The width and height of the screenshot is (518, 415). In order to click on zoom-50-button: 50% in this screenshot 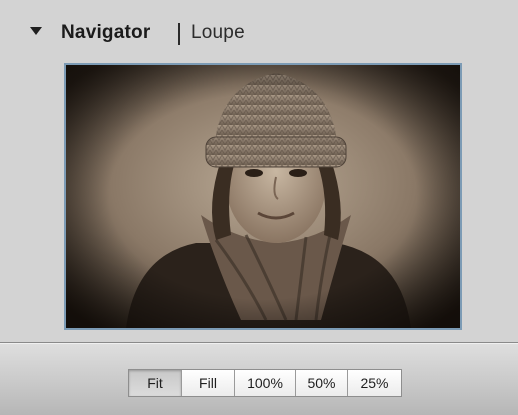, I will do `click(322, 383)`.